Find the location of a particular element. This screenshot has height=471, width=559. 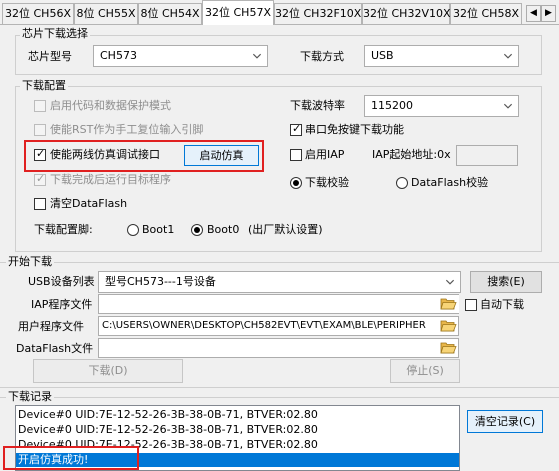

auto-download-label: 自动下载 is located at coordinates (502, 304).